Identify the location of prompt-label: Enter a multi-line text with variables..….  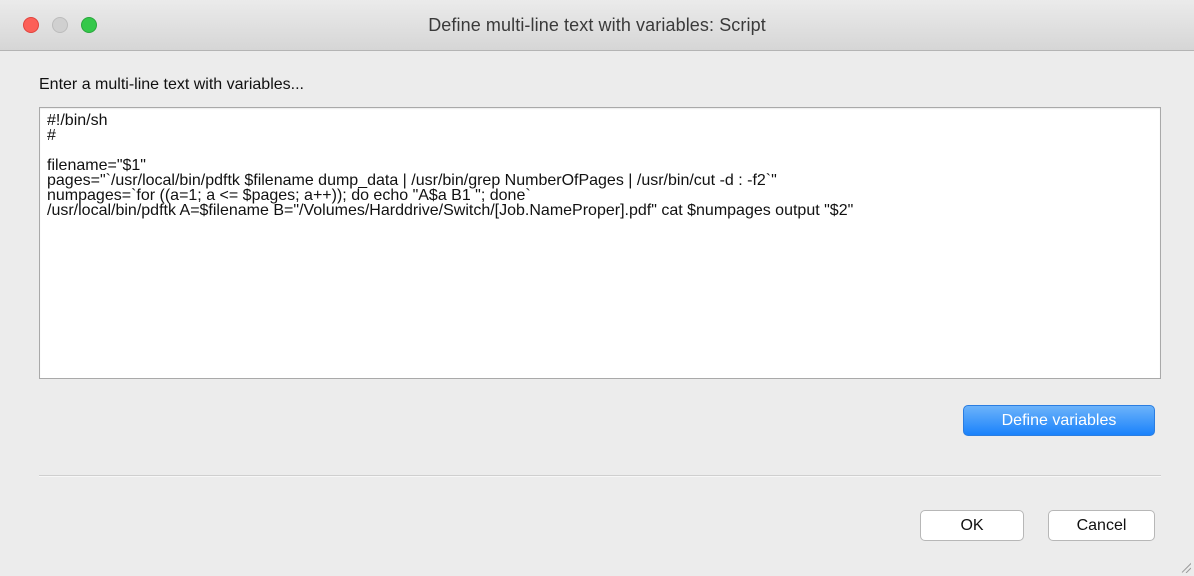
(171, 84).